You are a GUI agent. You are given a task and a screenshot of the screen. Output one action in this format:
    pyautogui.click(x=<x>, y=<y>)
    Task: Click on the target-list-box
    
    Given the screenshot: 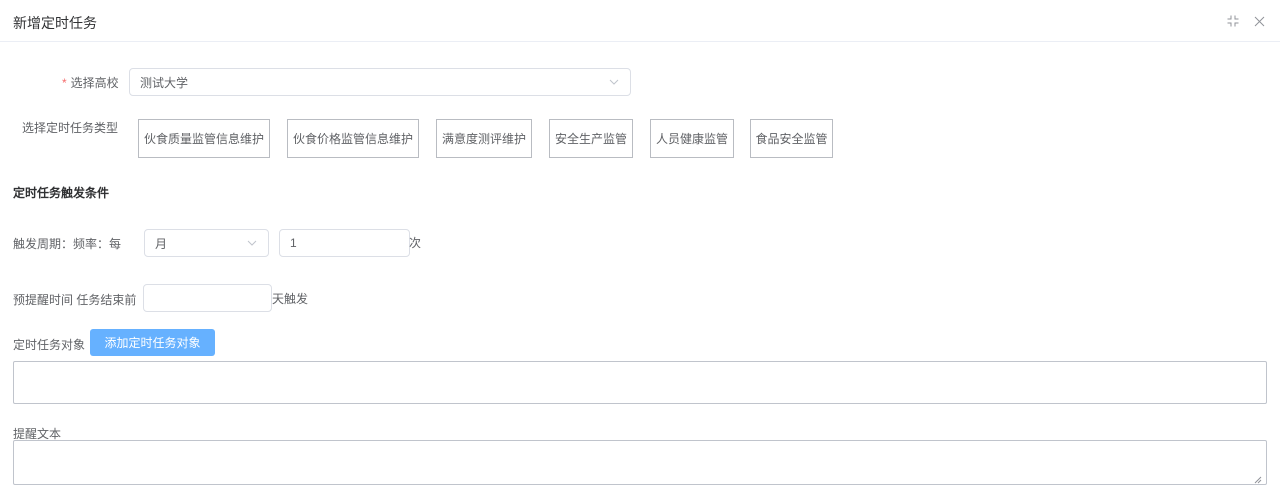 What is the action you would take?
    pyautogui.click(x=640, y=382)
    